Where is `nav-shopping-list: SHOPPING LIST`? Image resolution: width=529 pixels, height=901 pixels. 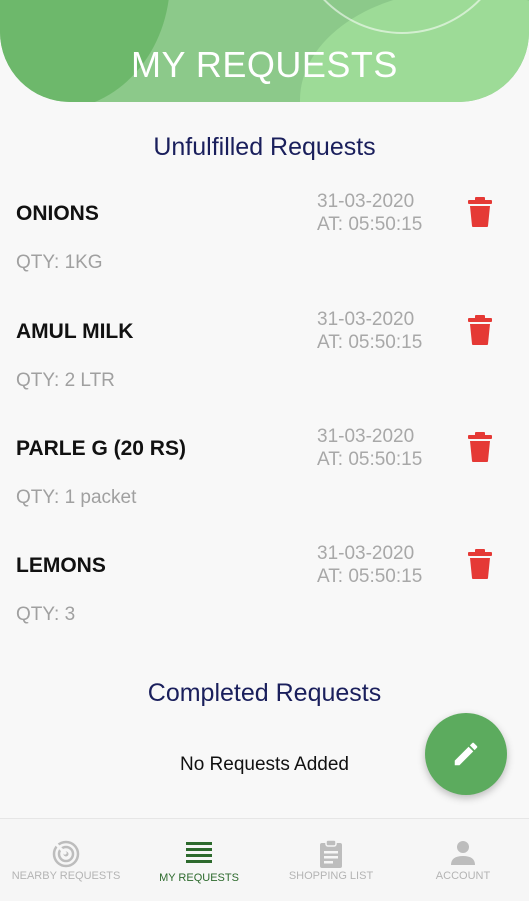
nav-shopping-list: SHOPPING LIST is located at coordinates (331, 860).